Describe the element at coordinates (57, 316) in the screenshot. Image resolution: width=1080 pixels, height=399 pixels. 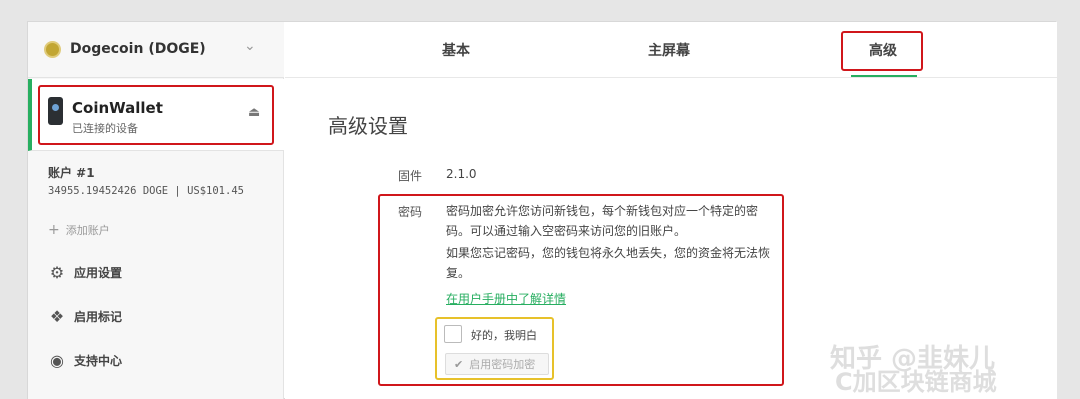
I see `dropbox-icon: ❖` at that location.